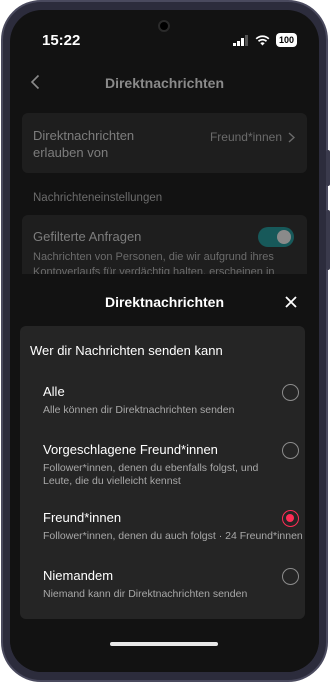 The image size is (330, 682). Describe the element at coordinates (139, 410) in the screenshot. I see `option-description: Alle können dir Direktnachrichten senden` at that location.